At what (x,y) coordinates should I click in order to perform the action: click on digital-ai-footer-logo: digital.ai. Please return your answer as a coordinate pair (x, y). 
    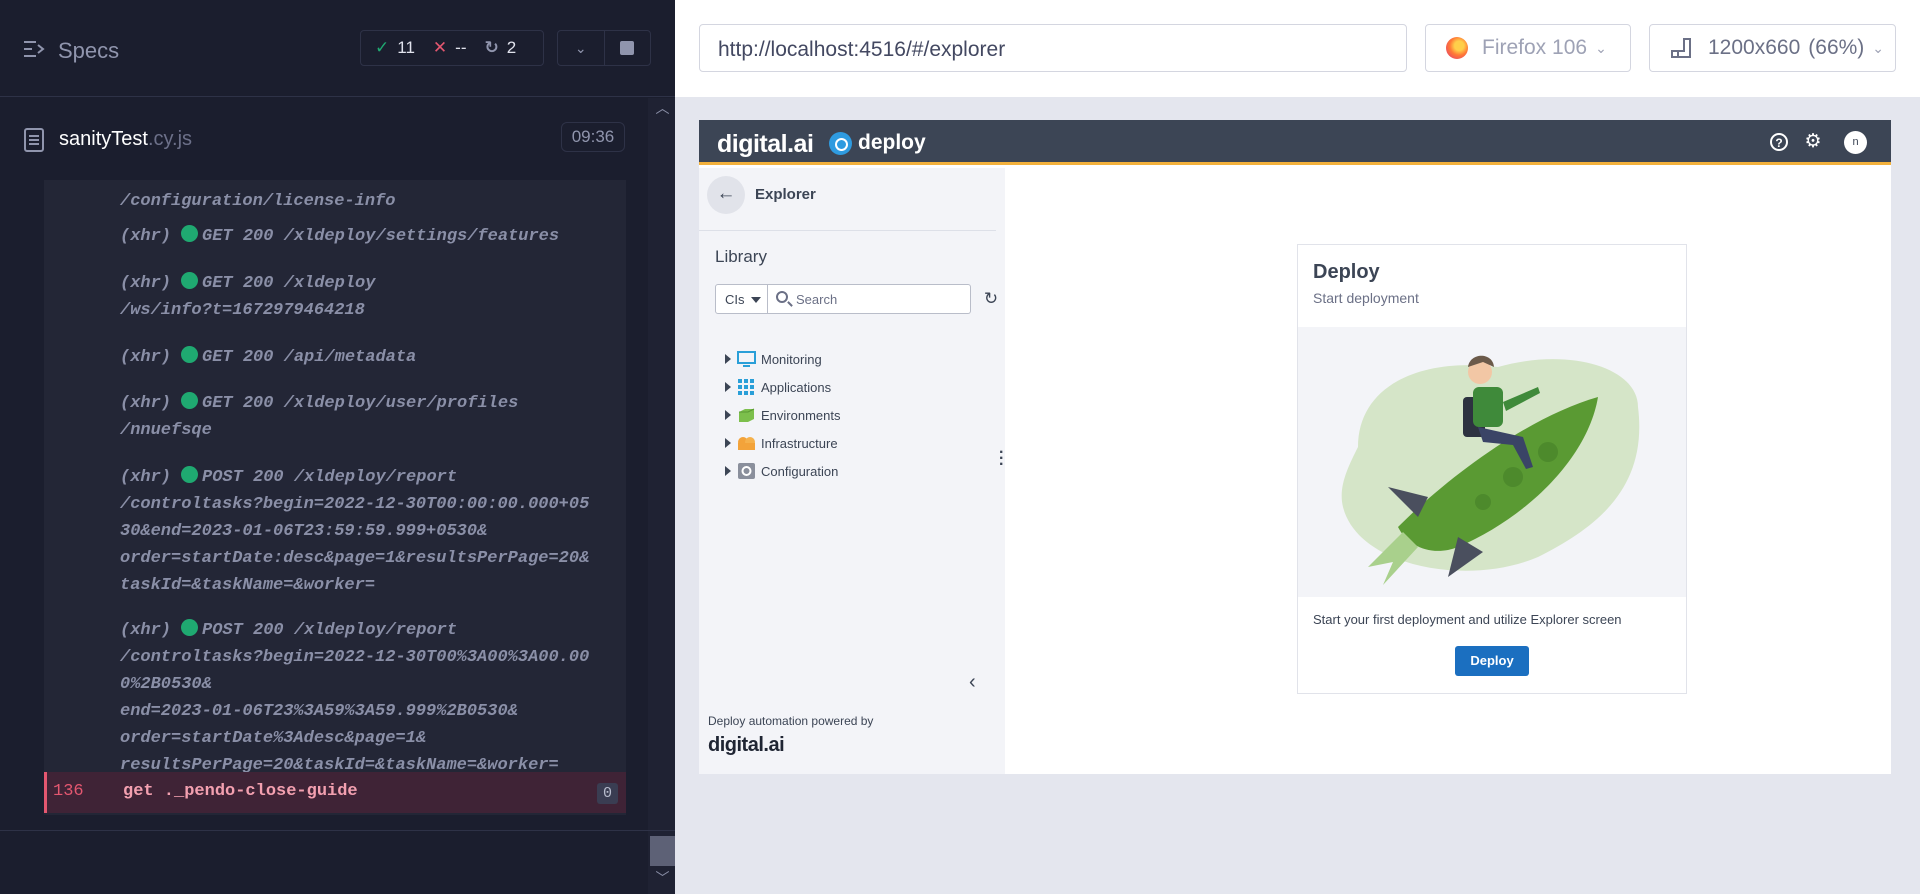
    Looking at the image, I should click on (746, 745).